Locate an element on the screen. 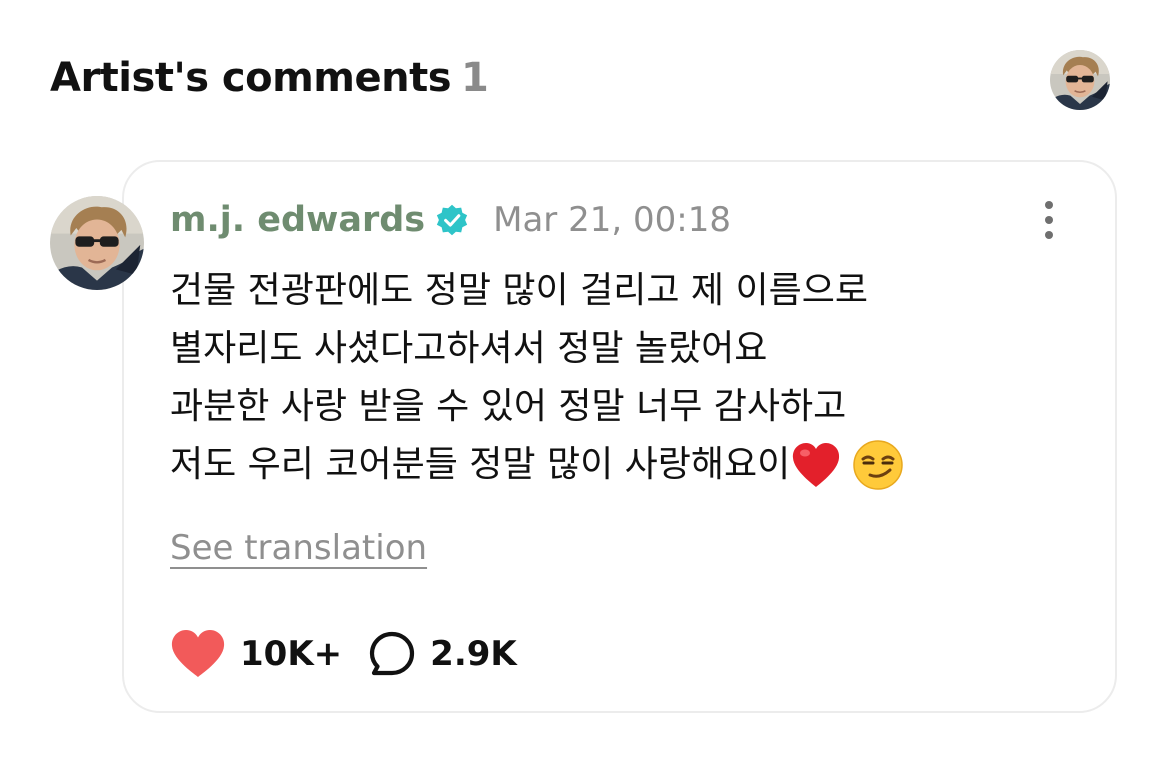  comment-line-last: 저도 우리 코어분들 정말 많이 사랑해요이 is located at coordinates (620, 465).